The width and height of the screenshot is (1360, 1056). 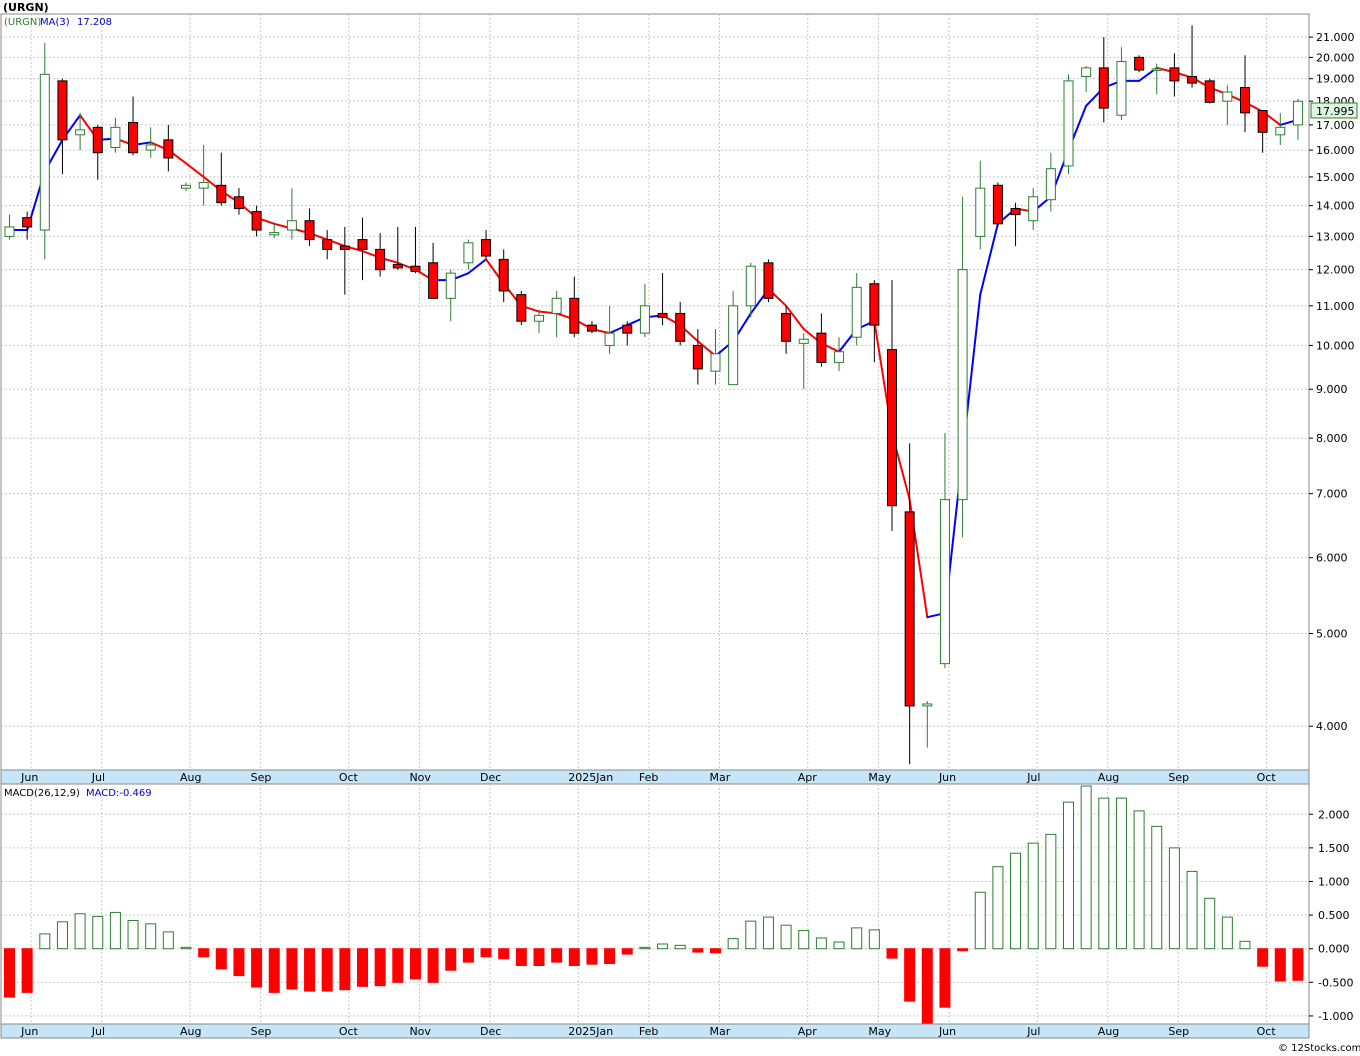 What do you see at coordinates (1332, 558) in the screenshot?
I see `price-tick-label: 6.000` at bounding box center [1332, 558].